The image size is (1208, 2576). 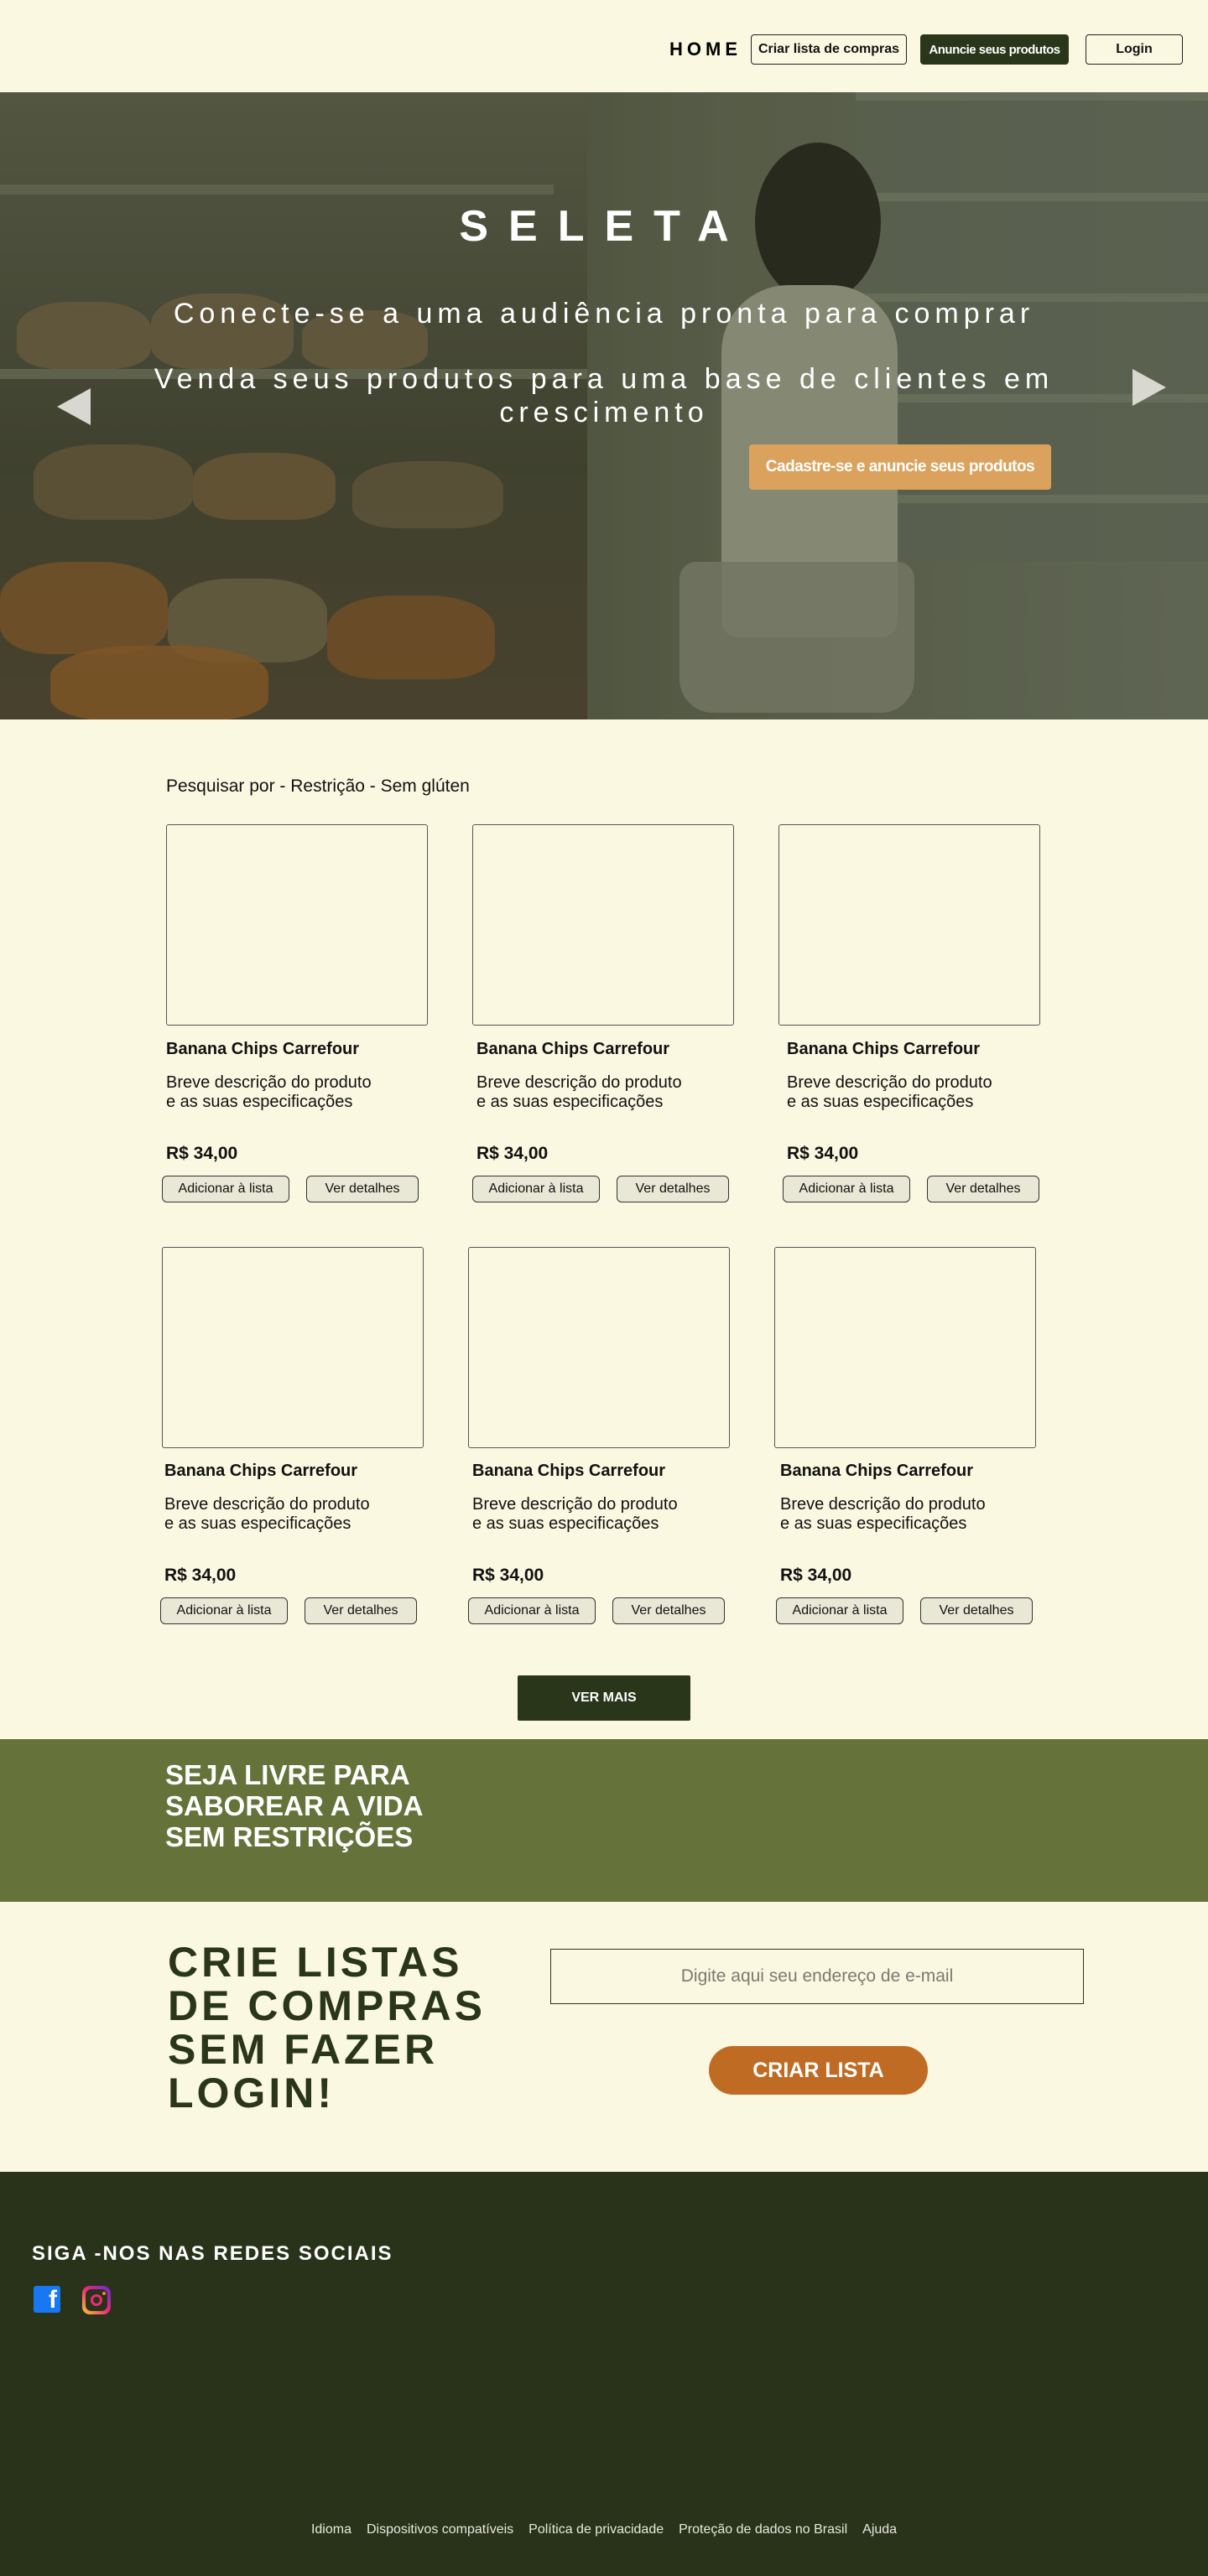 I want to click on arrow-right-icon, so click(x=1149, y=387).